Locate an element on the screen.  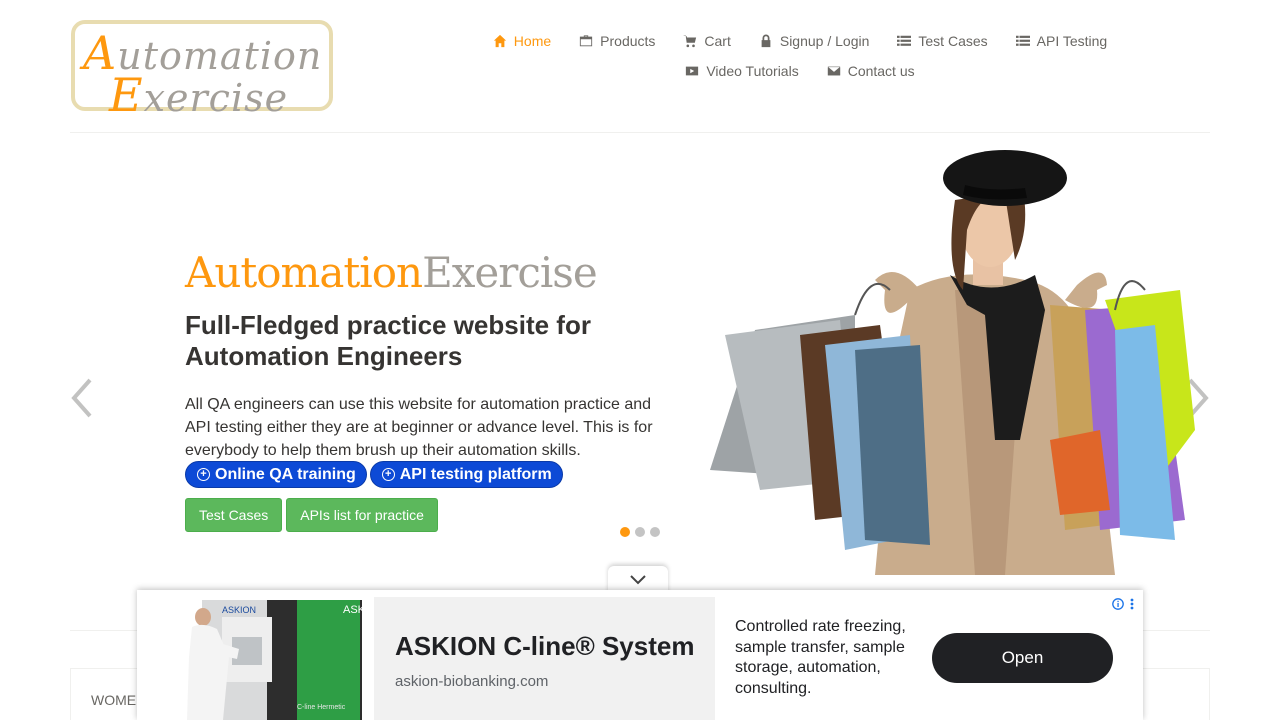
nav-video-tutorials: Video Tutorials is located at coordinates (742, 71).